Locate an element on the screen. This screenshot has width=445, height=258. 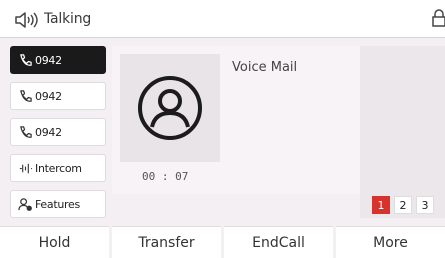
status-bar: Talking is located at coordinates (222, 19).